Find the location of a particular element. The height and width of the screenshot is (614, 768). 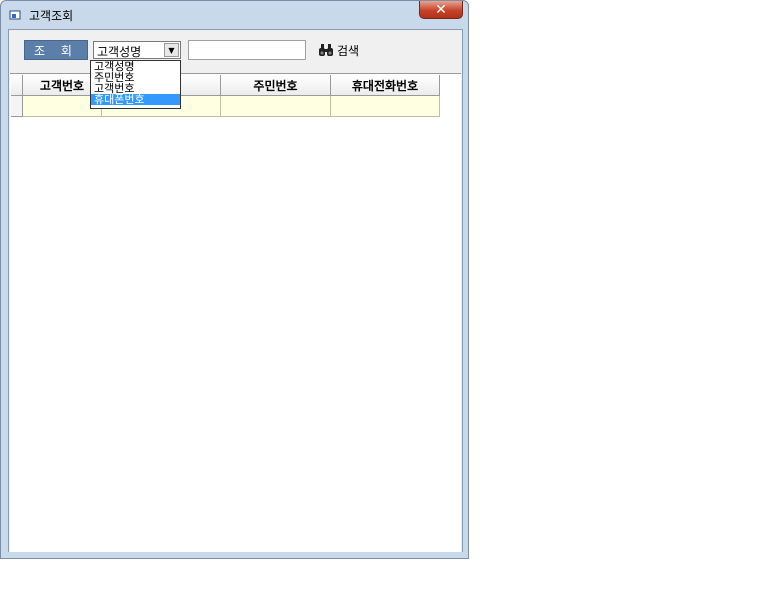

search-button: 검색 is located at coordinates (338, 50).